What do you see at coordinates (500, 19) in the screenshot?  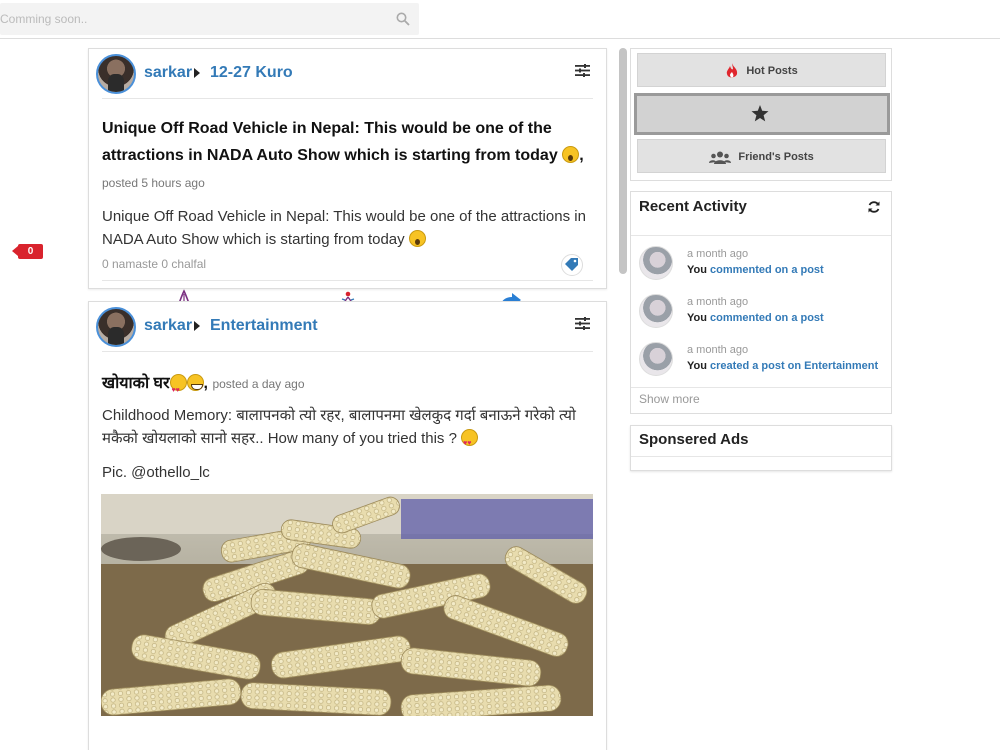 I see `top-bar` at bounding box center [500, 19].